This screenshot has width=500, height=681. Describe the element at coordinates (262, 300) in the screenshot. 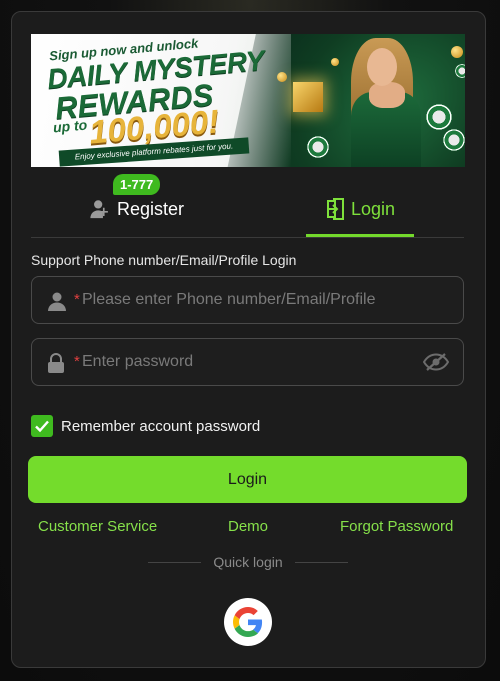

I see `account-input` at that location.